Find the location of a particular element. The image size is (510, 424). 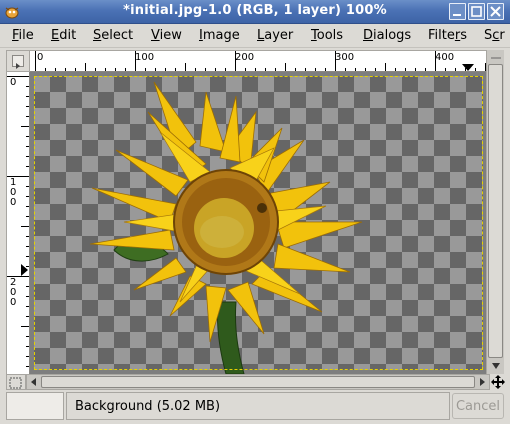

menu-script-fu: Scr is located at coordinates (494, 35).